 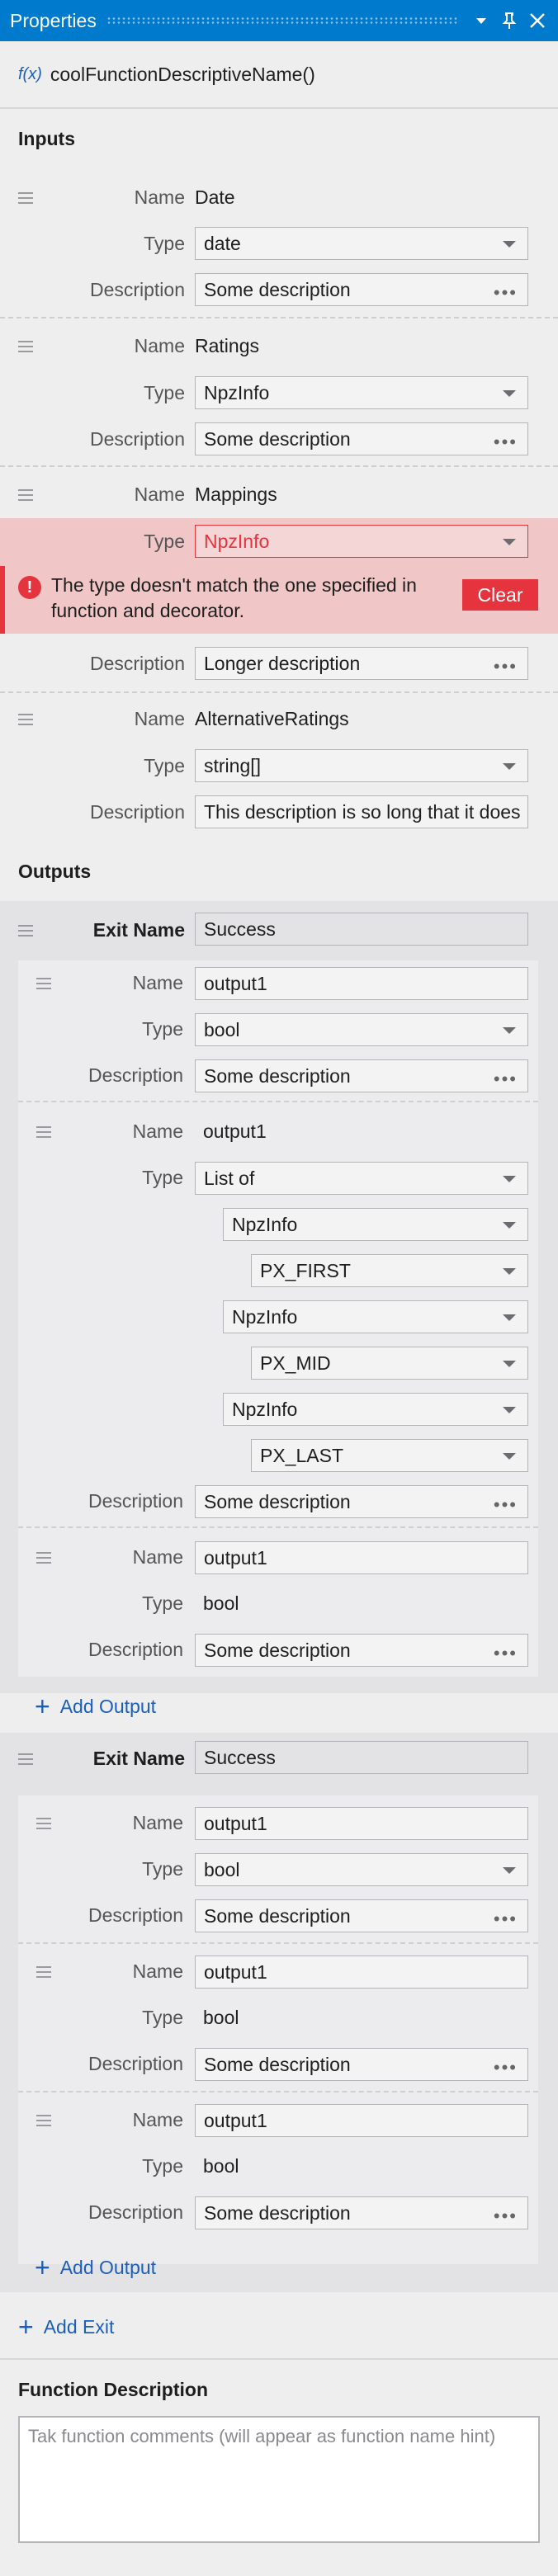 I want to click on description-field: Longer description •••, so click(x=362, y=663).